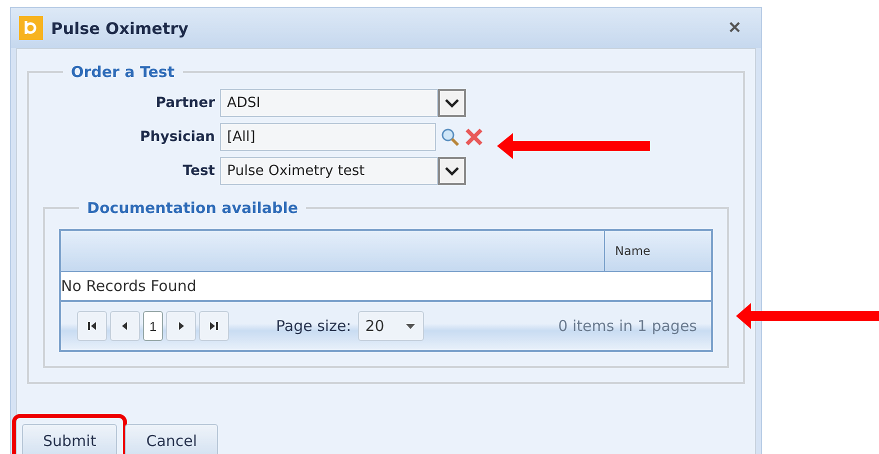 The image size is (879, 454). What do you see at coordinates (658, 251) in the screenshot?
I see `column-header: Name` at bounding box center [658, 251].